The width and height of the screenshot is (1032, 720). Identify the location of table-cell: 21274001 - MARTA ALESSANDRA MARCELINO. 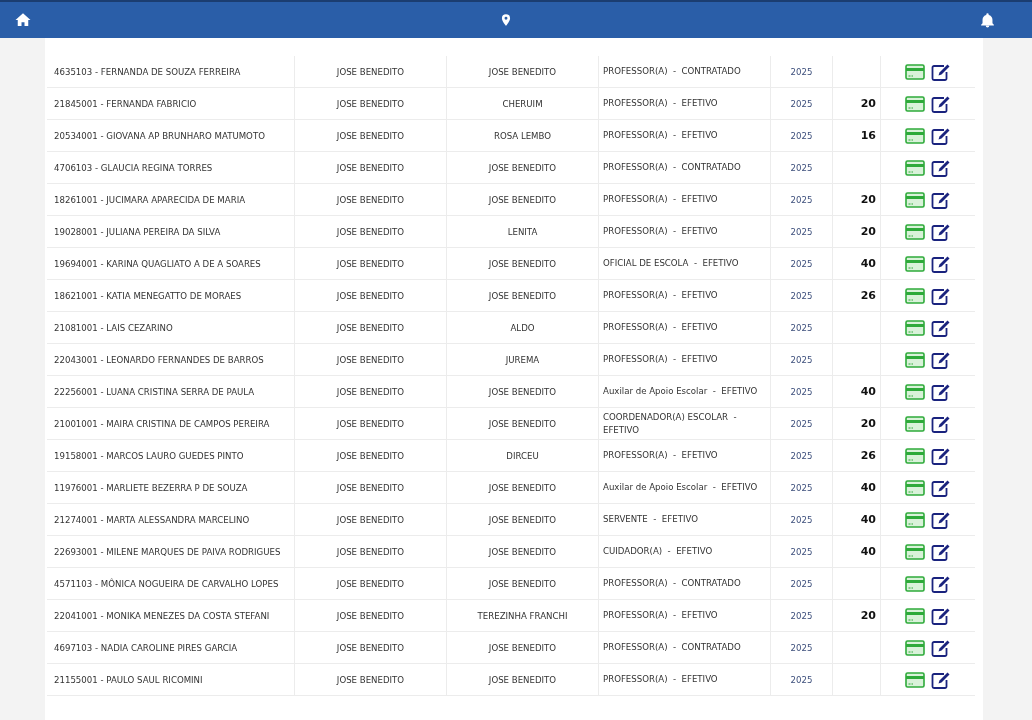
(171, 519).